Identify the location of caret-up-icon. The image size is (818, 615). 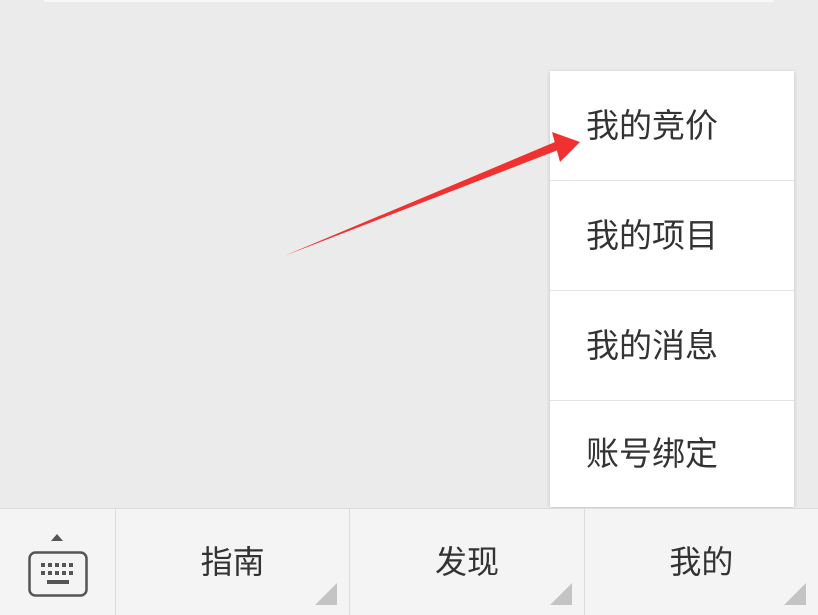
(57, 537).